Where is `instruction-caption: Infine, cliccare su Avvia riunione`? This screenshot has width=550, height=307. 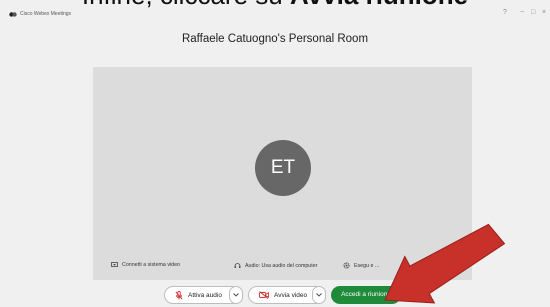 instruction-caption: Infine, cliccare su Avvia riunione is located at coordinates (275, 5).